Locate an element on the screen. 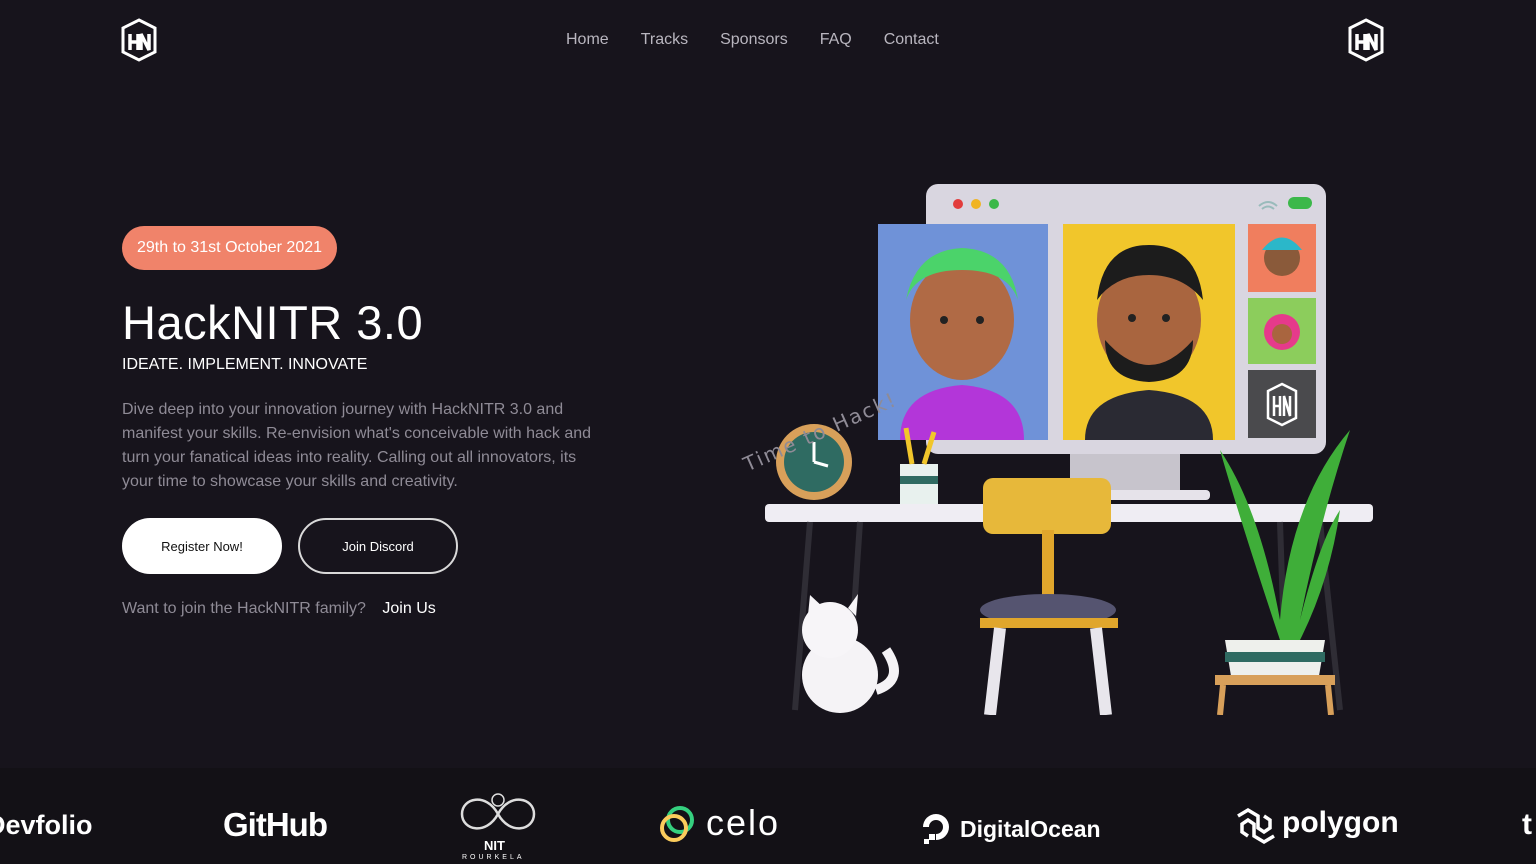 Image resolution: width=1536 pixels, height=864 pixels. date-badge: 29th to 31st October 2021 is located at coordinates (230, 248).